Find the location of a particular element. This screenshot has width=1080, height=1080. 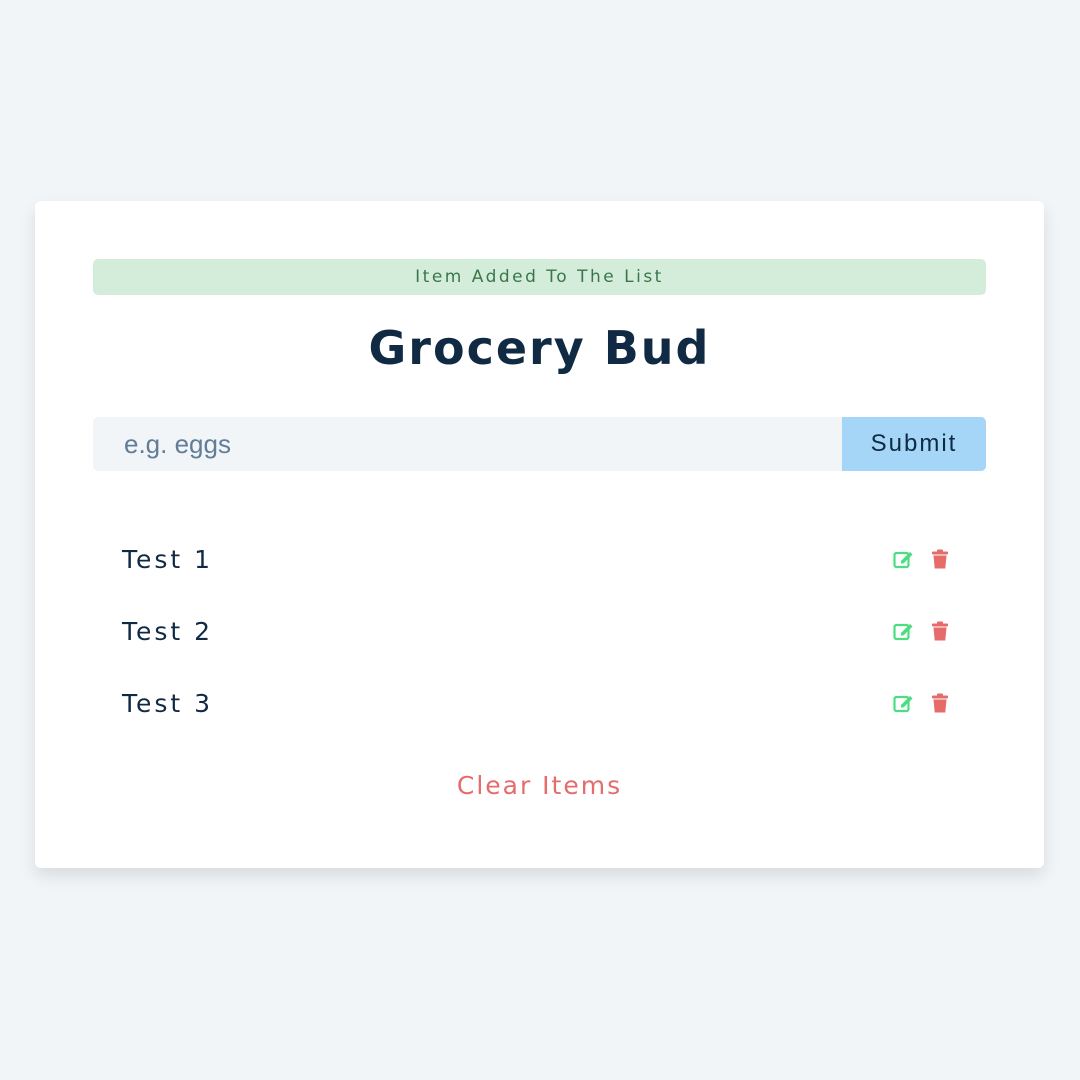

list-item: Test 1 is located at coordinates (539, 559).